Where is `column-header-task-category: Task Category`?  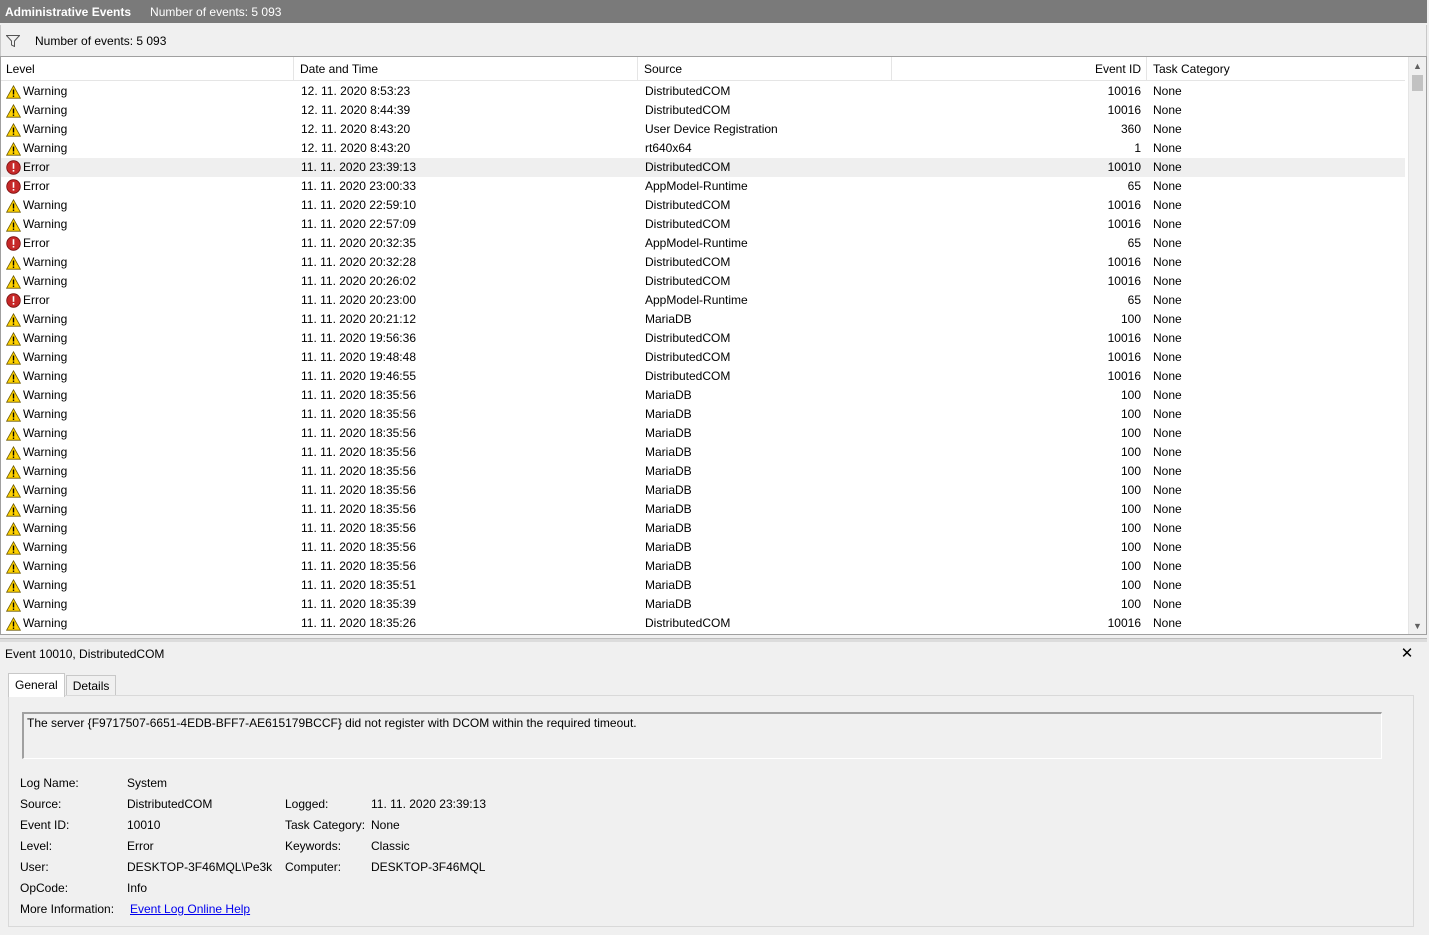
column-header-task-category: Task Category is located at coordinates (1276, 69).